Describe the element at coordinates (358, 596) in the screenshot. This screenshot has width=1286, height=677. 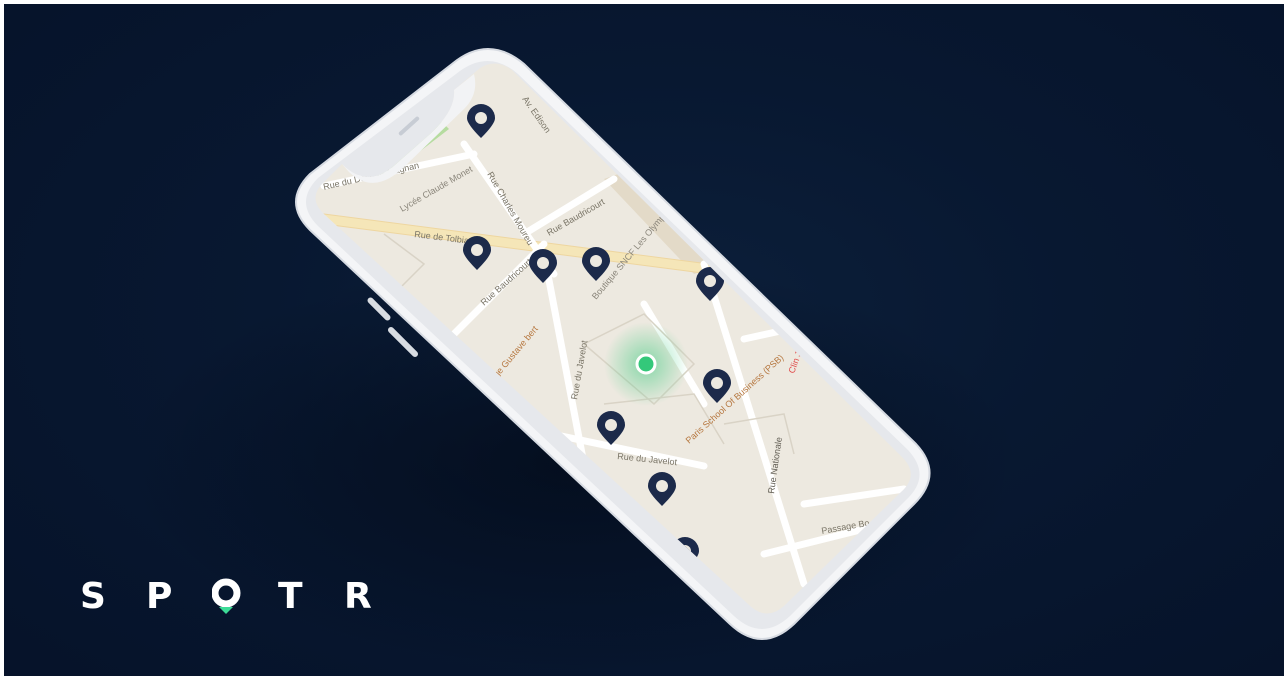
I see `logo-letter-r: R` at that location.